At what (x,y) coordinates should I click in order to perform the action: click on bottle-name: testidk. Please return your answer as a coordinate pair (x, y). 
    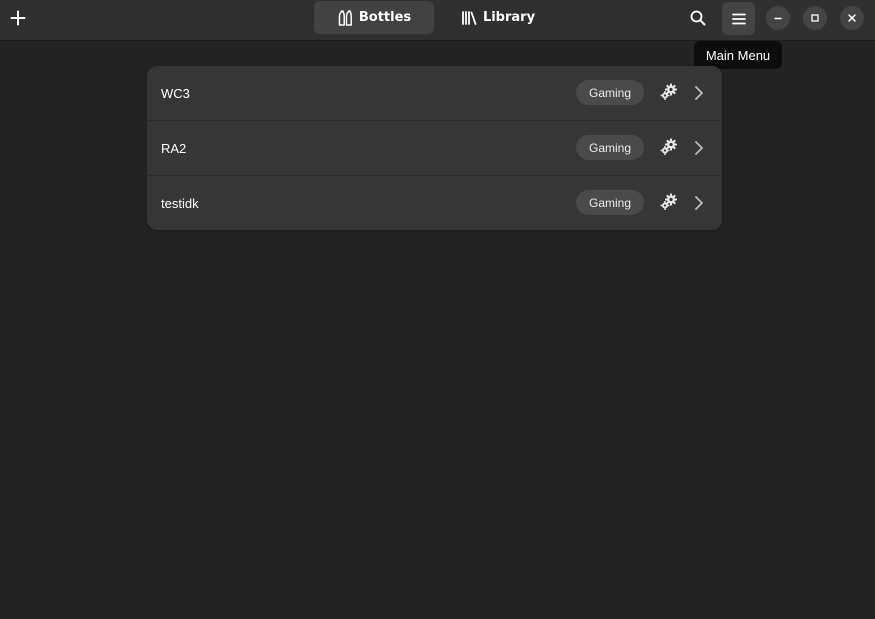
    Looking at the image, I should click on (180, 203).